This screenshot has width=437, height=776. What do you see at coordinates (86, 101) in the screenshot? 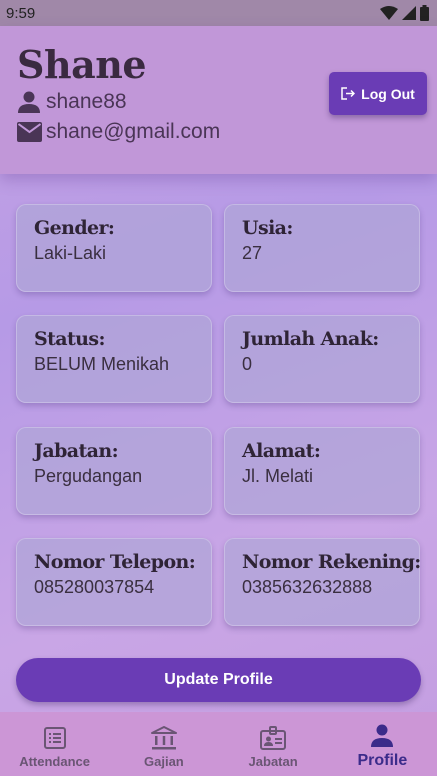
I see `username-text: shane88` at bounding box center [86, 101].